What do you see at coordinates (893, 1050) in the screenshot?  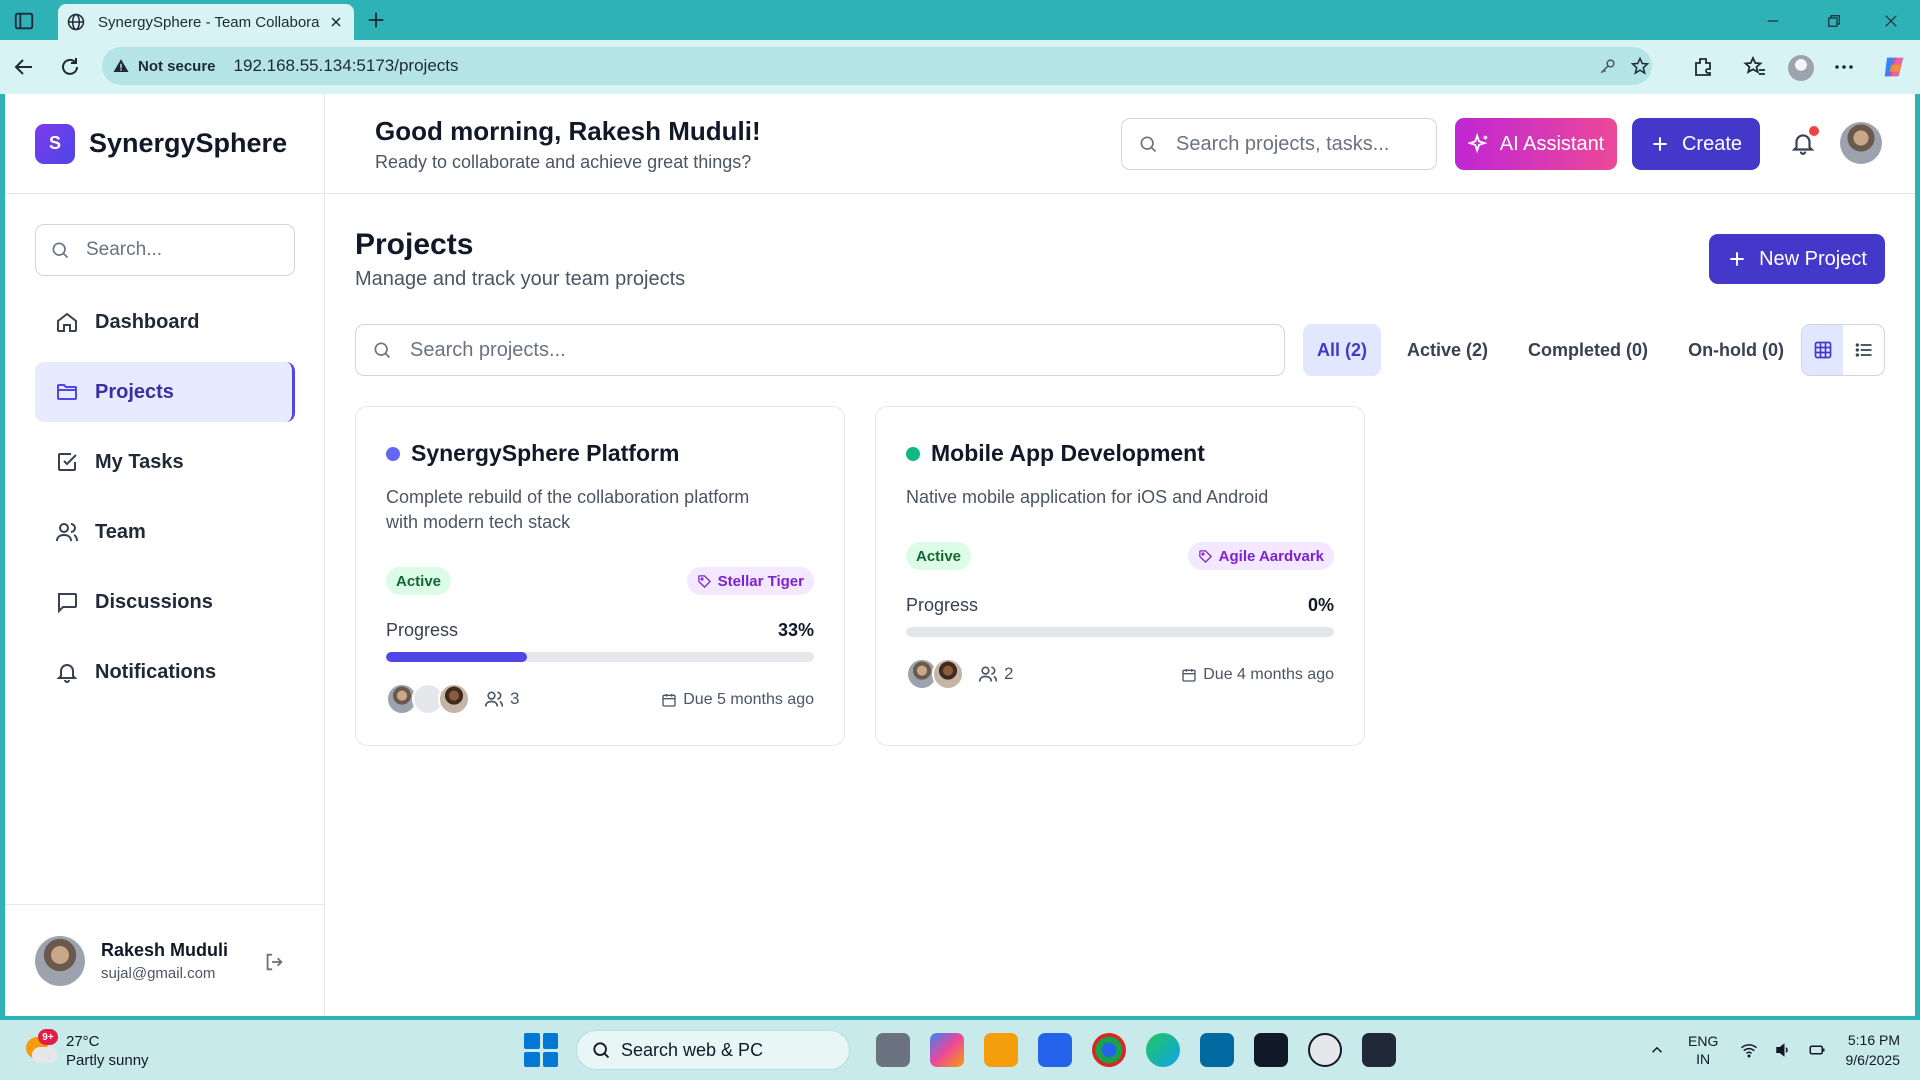 I see `task-view-icon` at bounding box center [893, 1050].